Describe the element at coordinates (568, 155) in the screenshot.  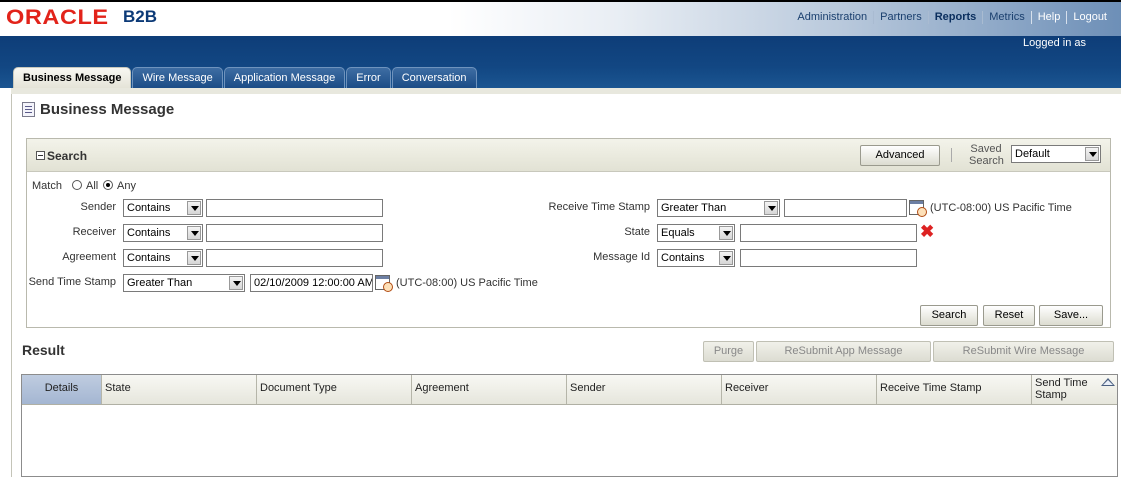
I see `search-header: Search Advanced Saved Search Default` at that location.